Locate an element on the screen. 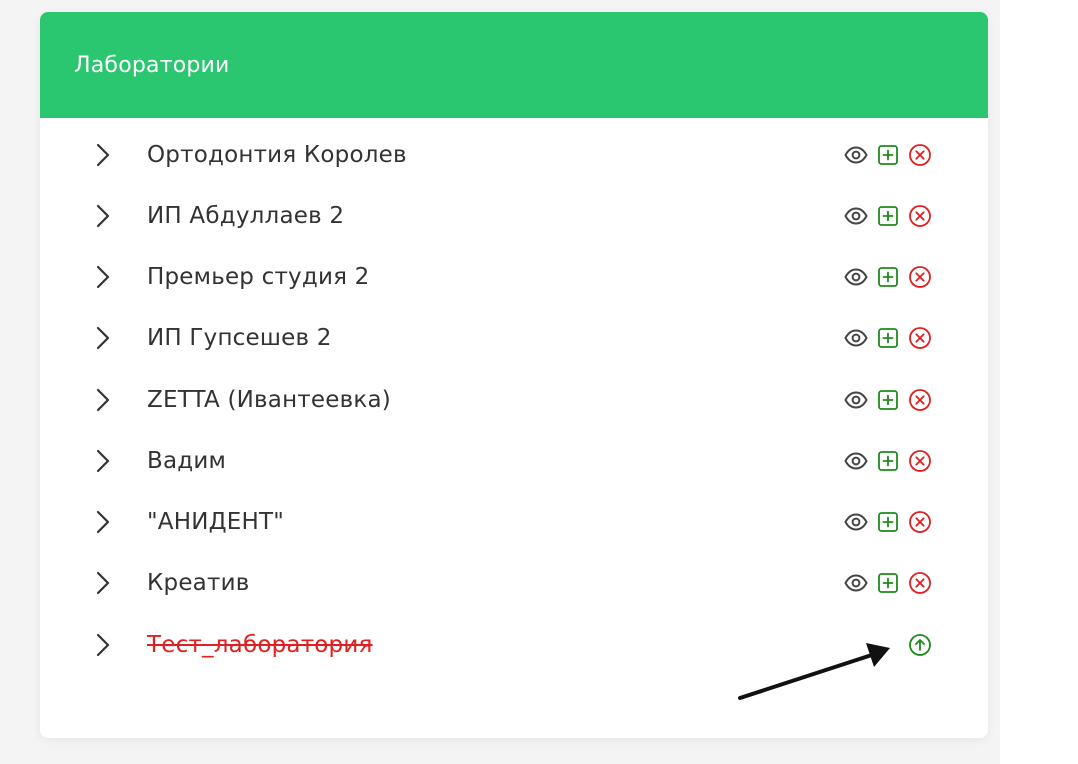  arrow-up-circle-icon is located at coordinates (920, 645).